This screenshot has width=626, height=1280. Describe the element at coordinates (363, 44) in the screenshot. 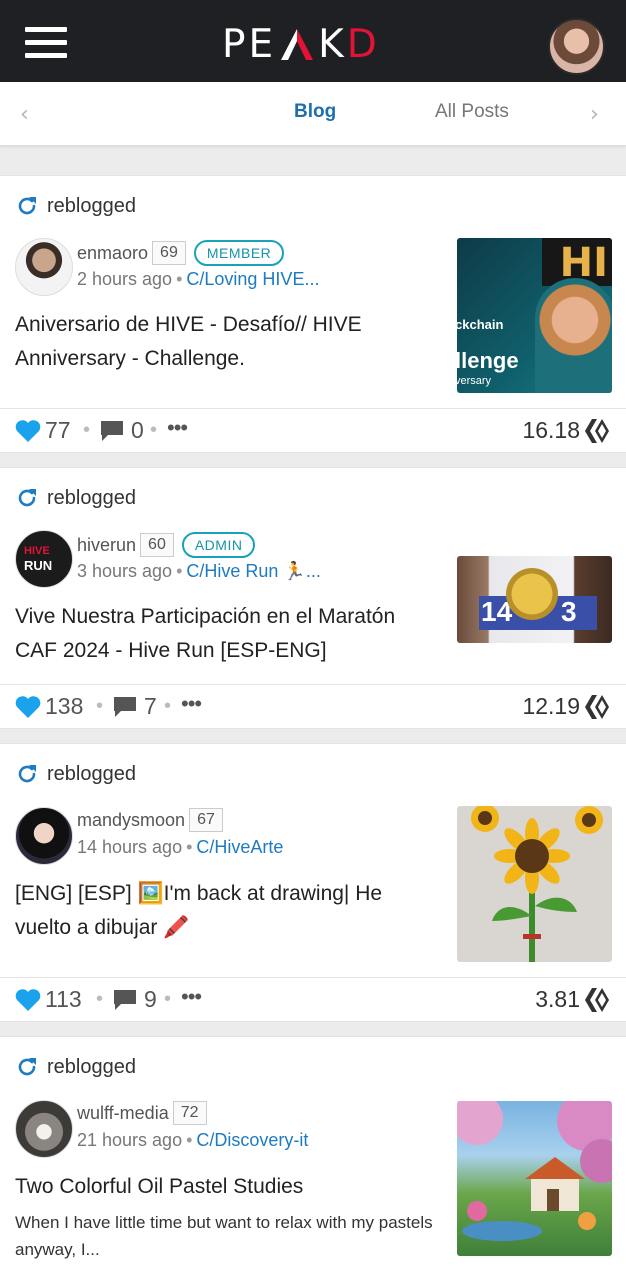

I see `logo-text-accent: D` at that location.